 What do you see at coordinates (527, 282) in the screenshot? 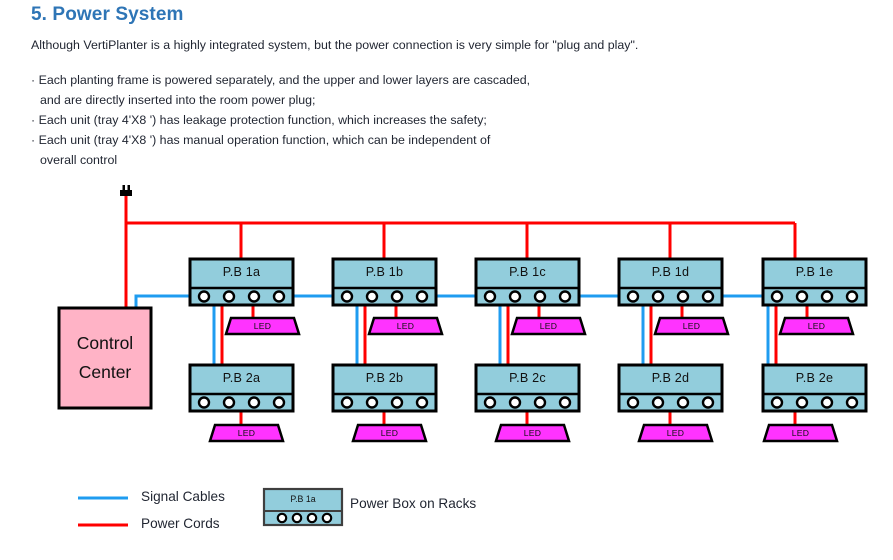
I see `power-box-1c` at bounding box center [527, 282].